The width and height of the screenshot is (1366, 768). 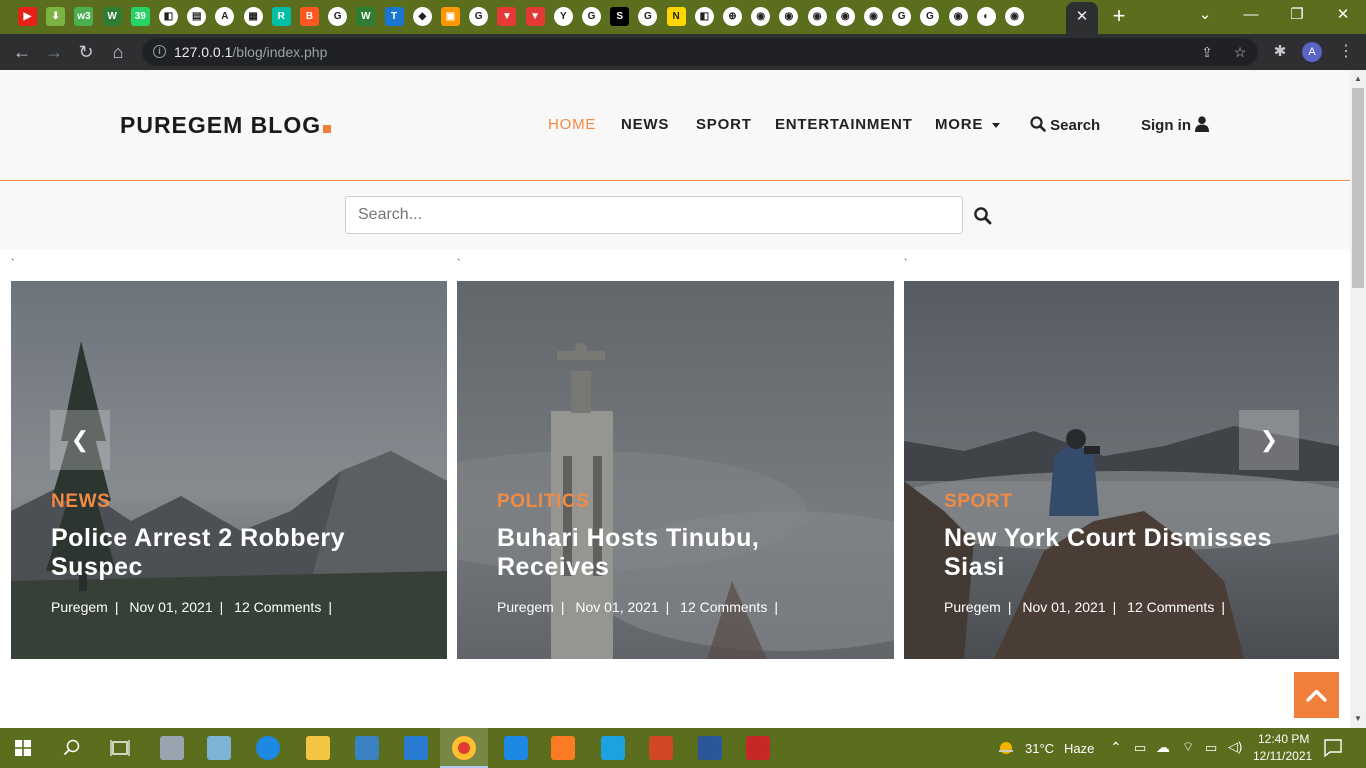 I want to click on notifications-icon, so click(x=1333, y=748).